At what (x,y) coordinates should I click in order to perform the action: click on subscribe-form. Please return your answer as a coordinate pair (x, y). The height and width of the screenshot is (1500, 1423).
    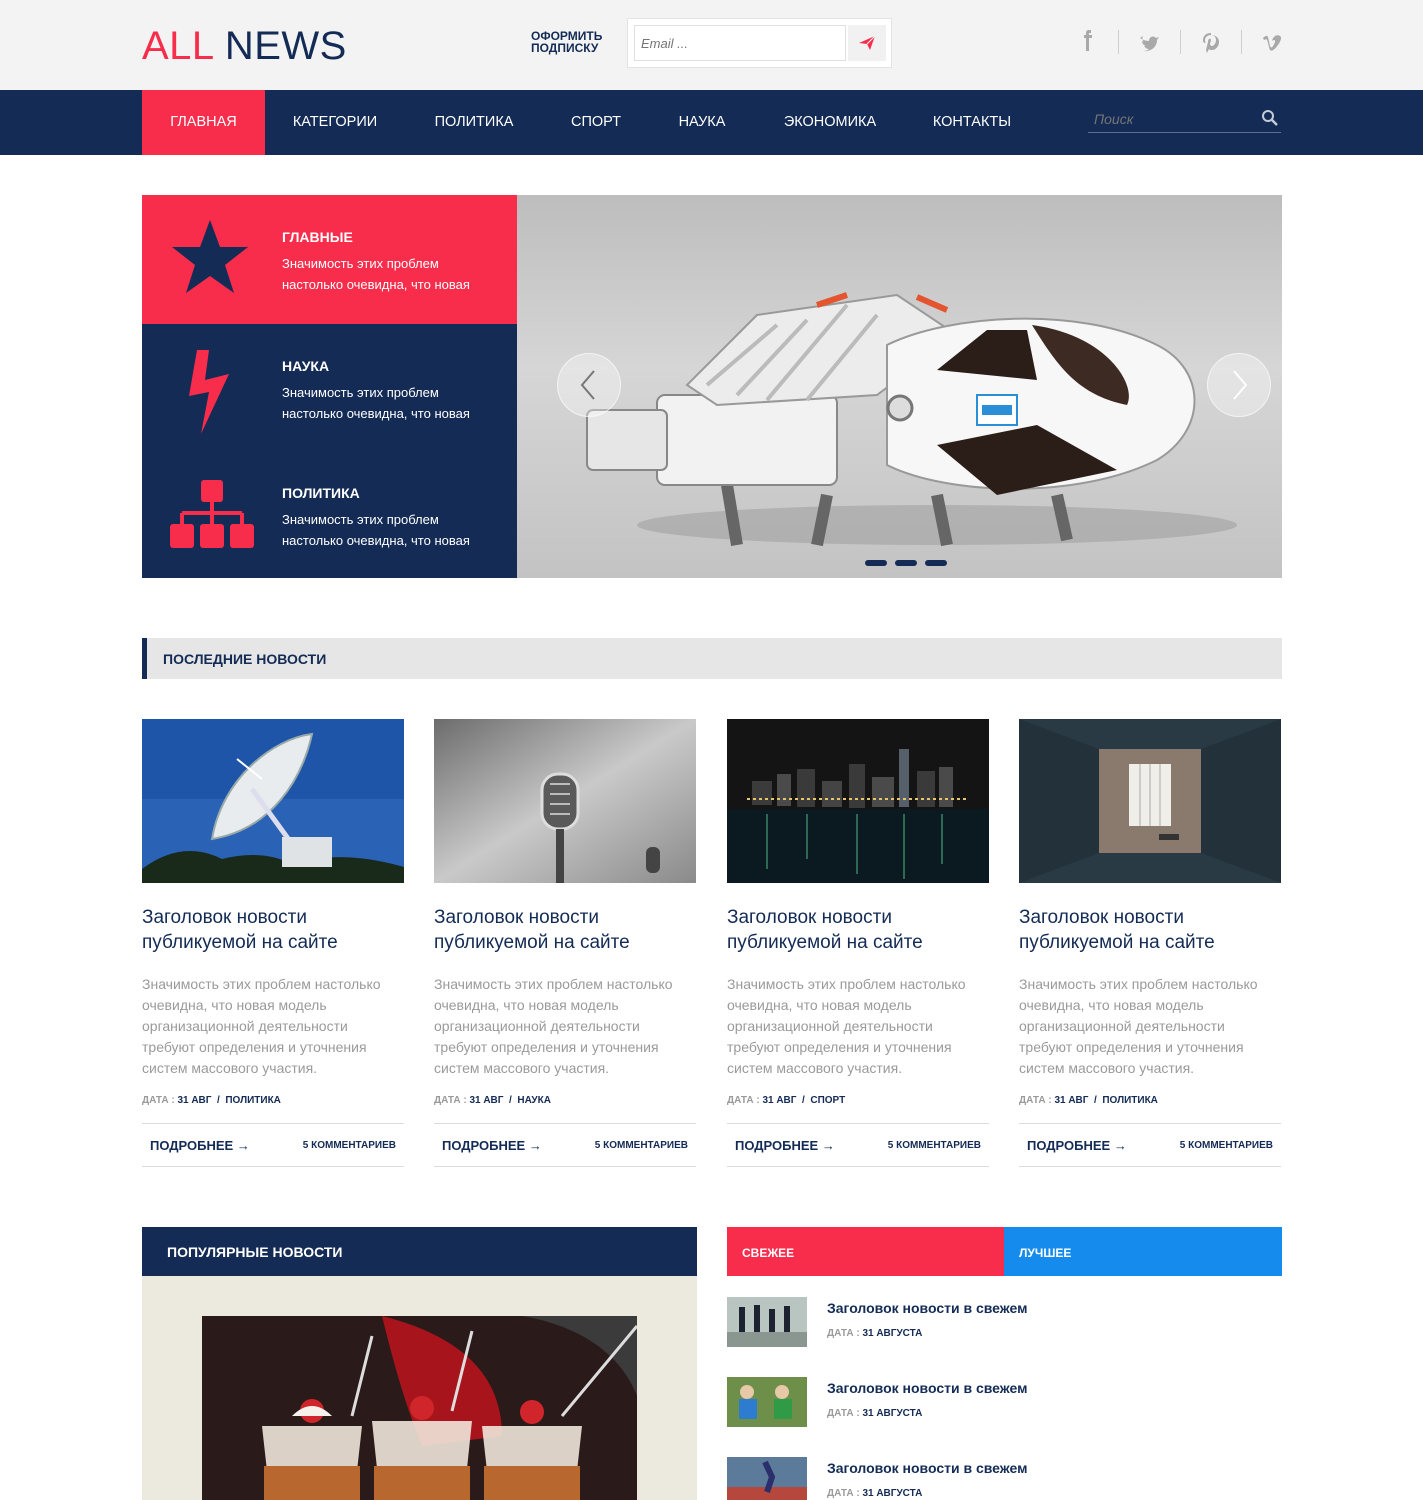
    Looking at the image, I should click on (759, 43).